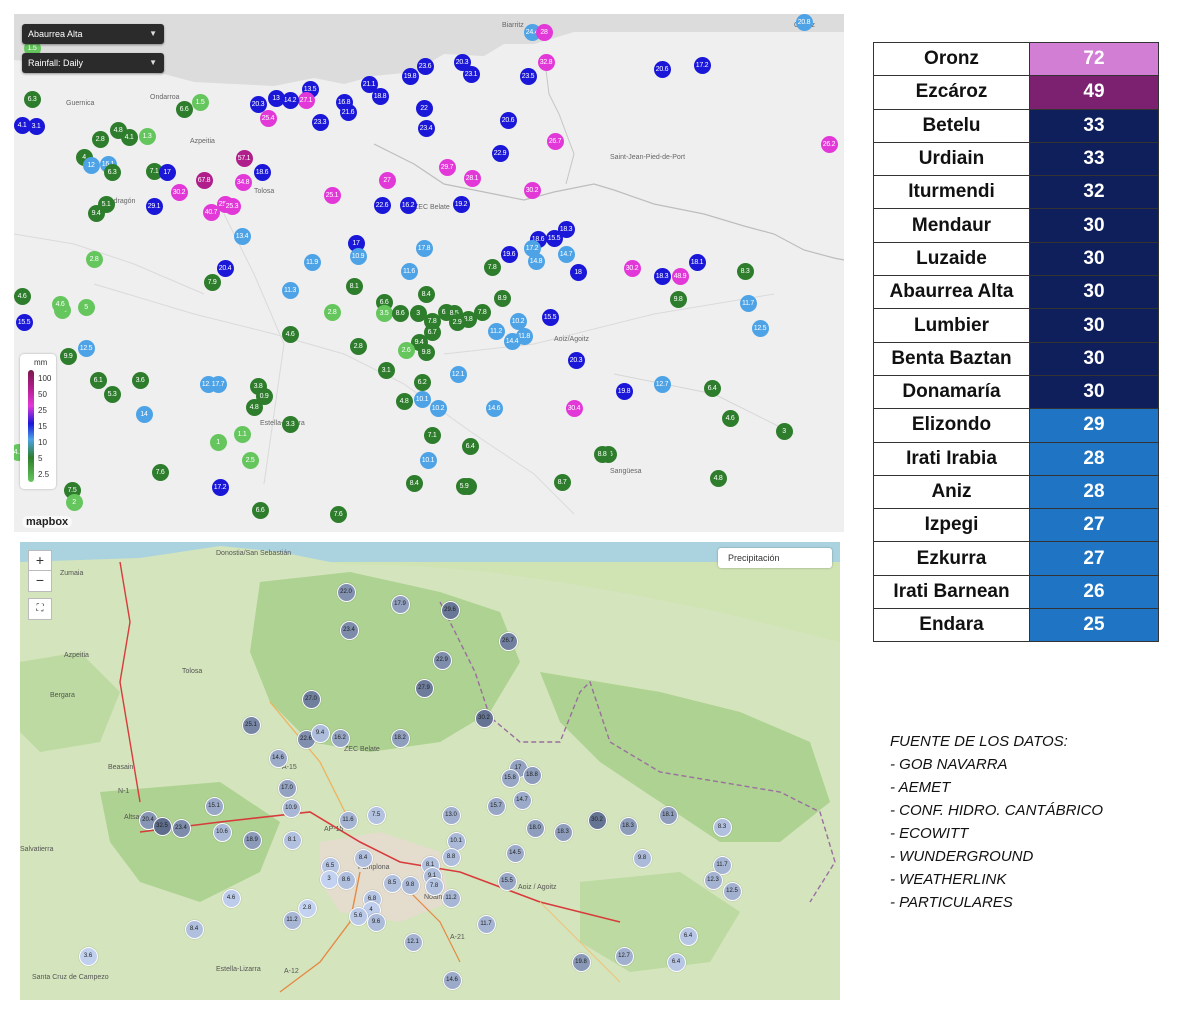 This screenshot has height=1022, width=1200. Describe the element at coordinates (512, 341) in the screenshot. I see `station-marker: 14.4` at that location.